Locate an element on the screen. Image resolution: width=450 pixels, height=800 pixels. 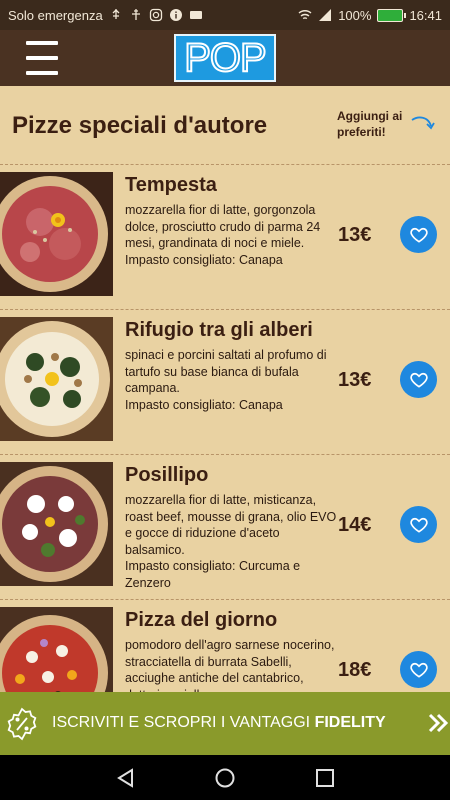
hamburger-menu-icon is located at coordinates (42, 58).